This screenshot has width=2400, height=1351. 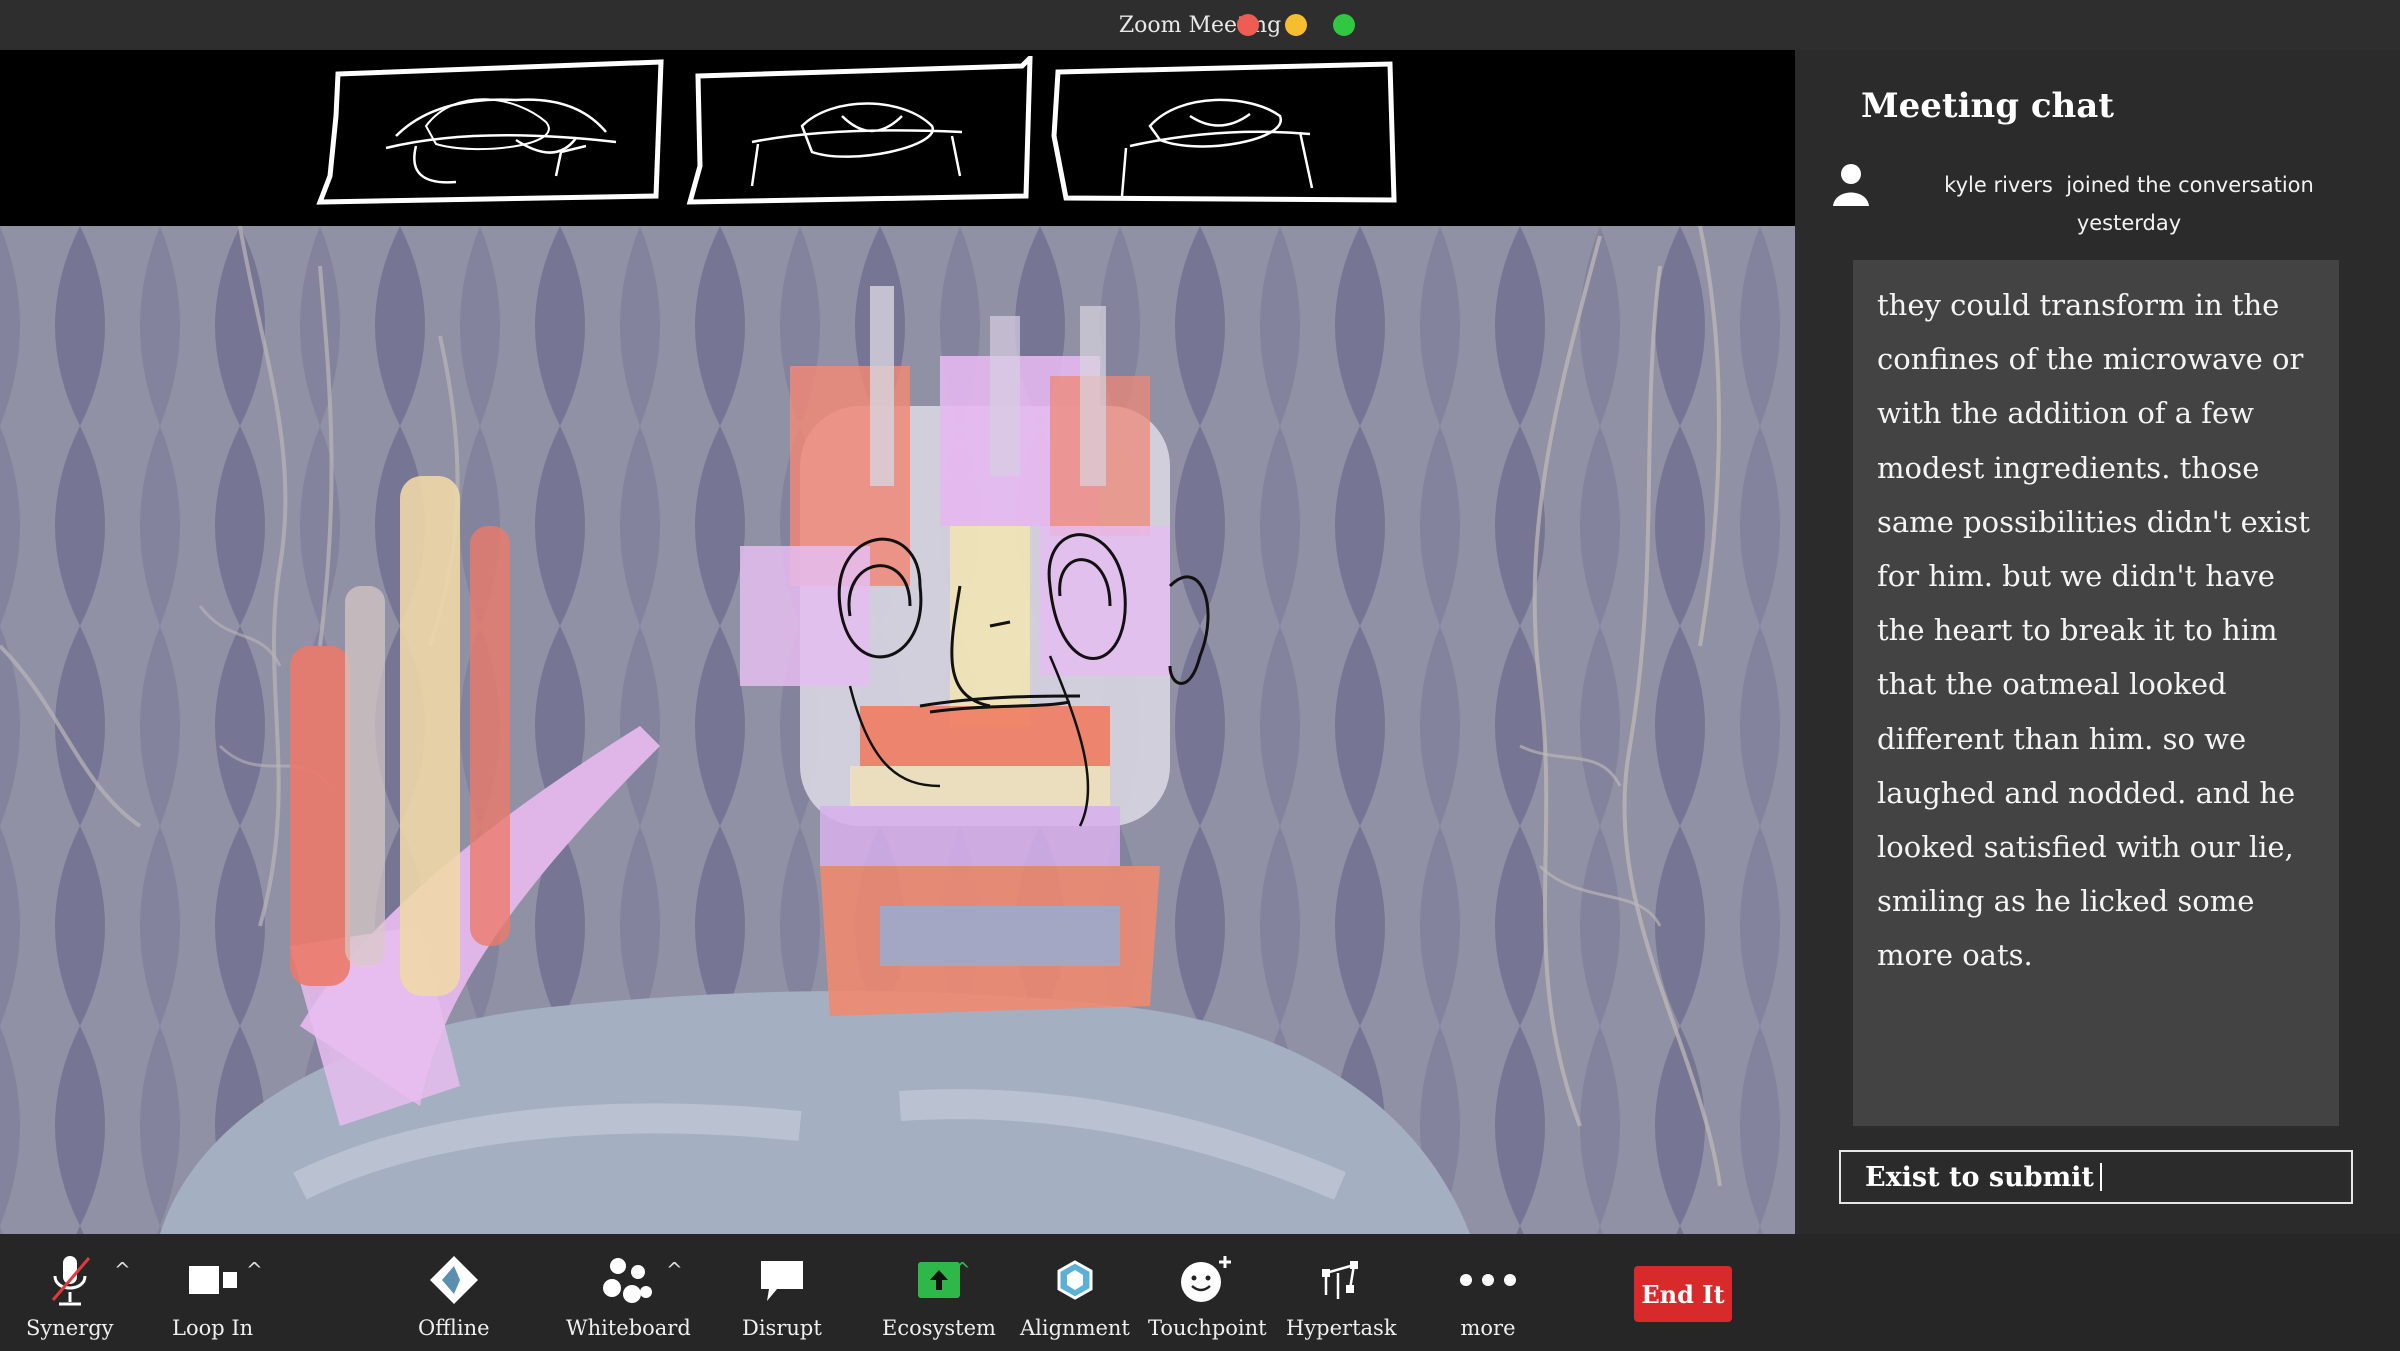 I want to click on disrupt-button: Disrupt, so click(x=782, y=1294).